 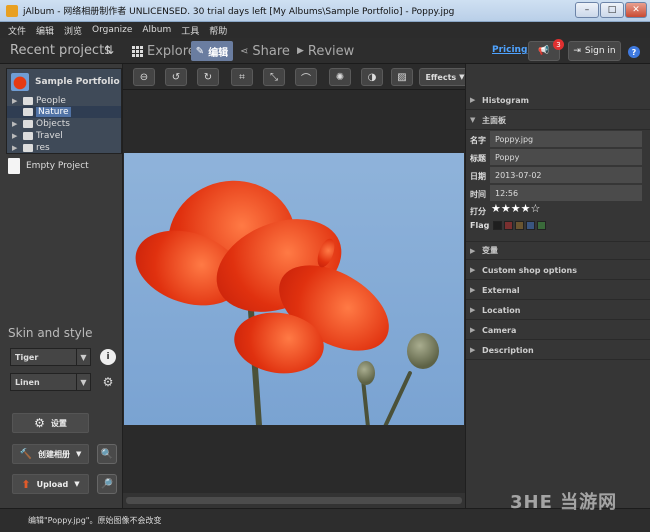 What do you see at coordinates (566, 175) in the screenshot?
I see `date-field: 2013-07-02` at bounding box center [566, 175].